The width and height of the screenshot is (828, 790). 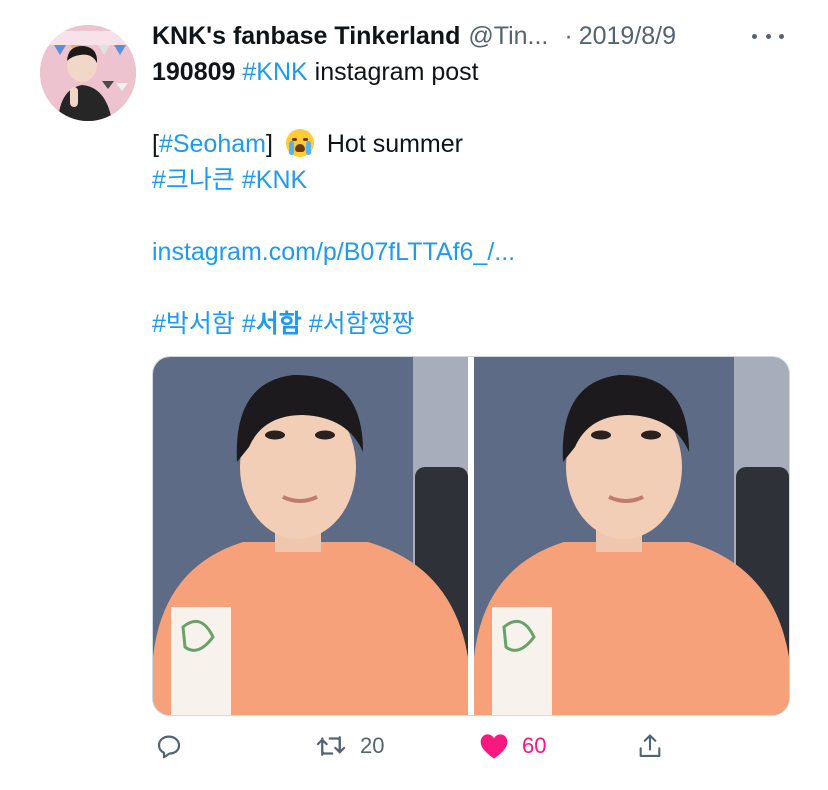 I want to click on tweet-line-3: #크나큰 #KNK, so click(x=472, y=180).